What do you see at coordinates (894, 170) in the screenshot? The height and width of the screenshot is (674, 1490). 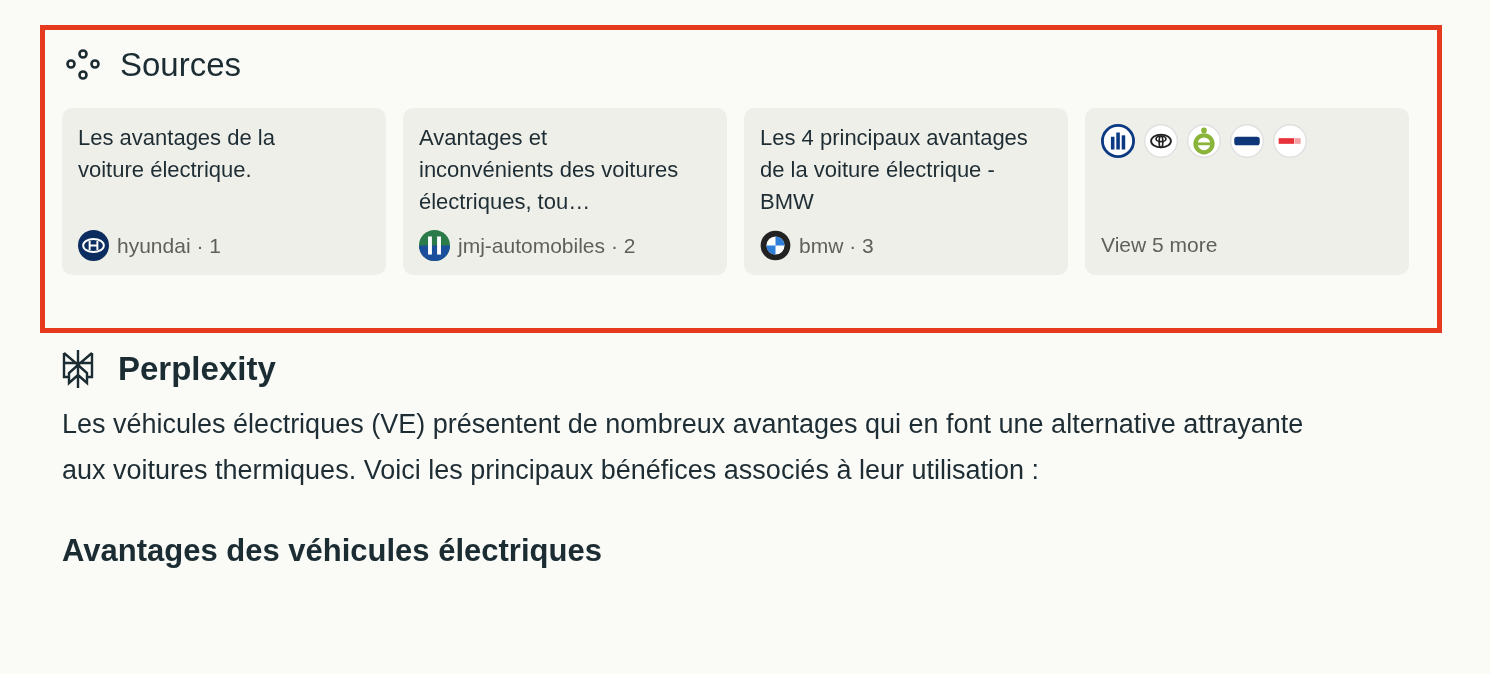 I see `source-title: Les 4 principaux avantages de la voiture électrique - BMW` at bounding box center [894, 170].